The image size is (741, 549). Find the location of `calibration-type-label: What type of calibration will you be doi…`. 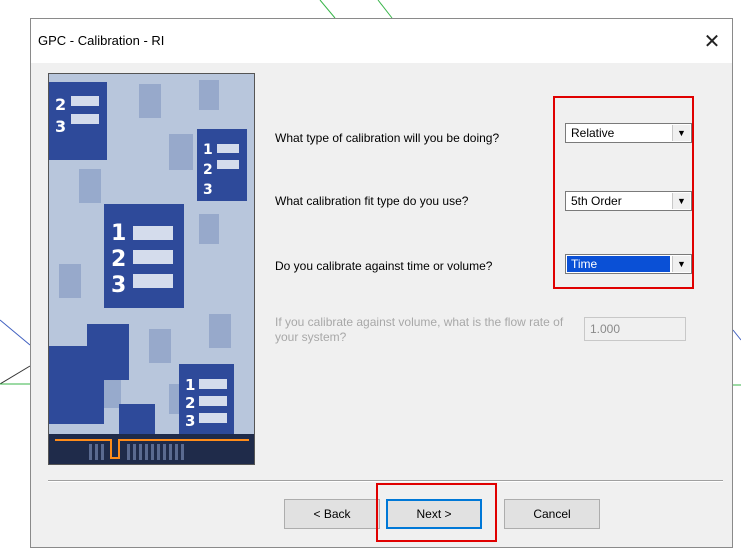

calibration-type-label: What type of calibration will you be doi… is located at coordinates (387, 138).